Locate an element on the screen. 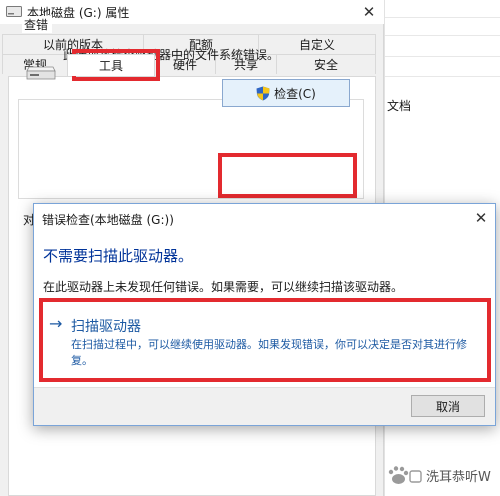 This screenshot has width=500, height=496. hard-drive-icon is located at coordinates (41, 73).